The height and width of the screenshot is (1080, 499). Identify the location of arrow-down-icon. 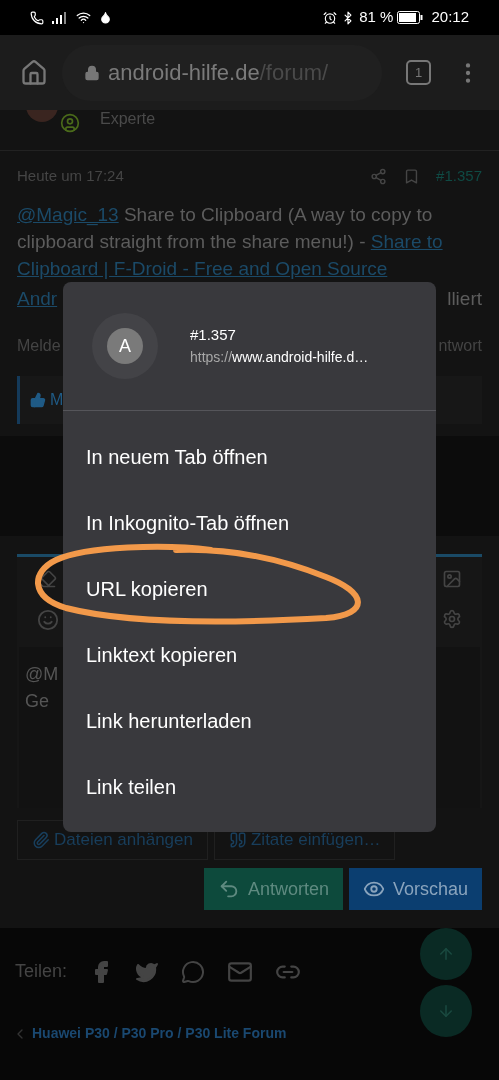
(446, 1011).